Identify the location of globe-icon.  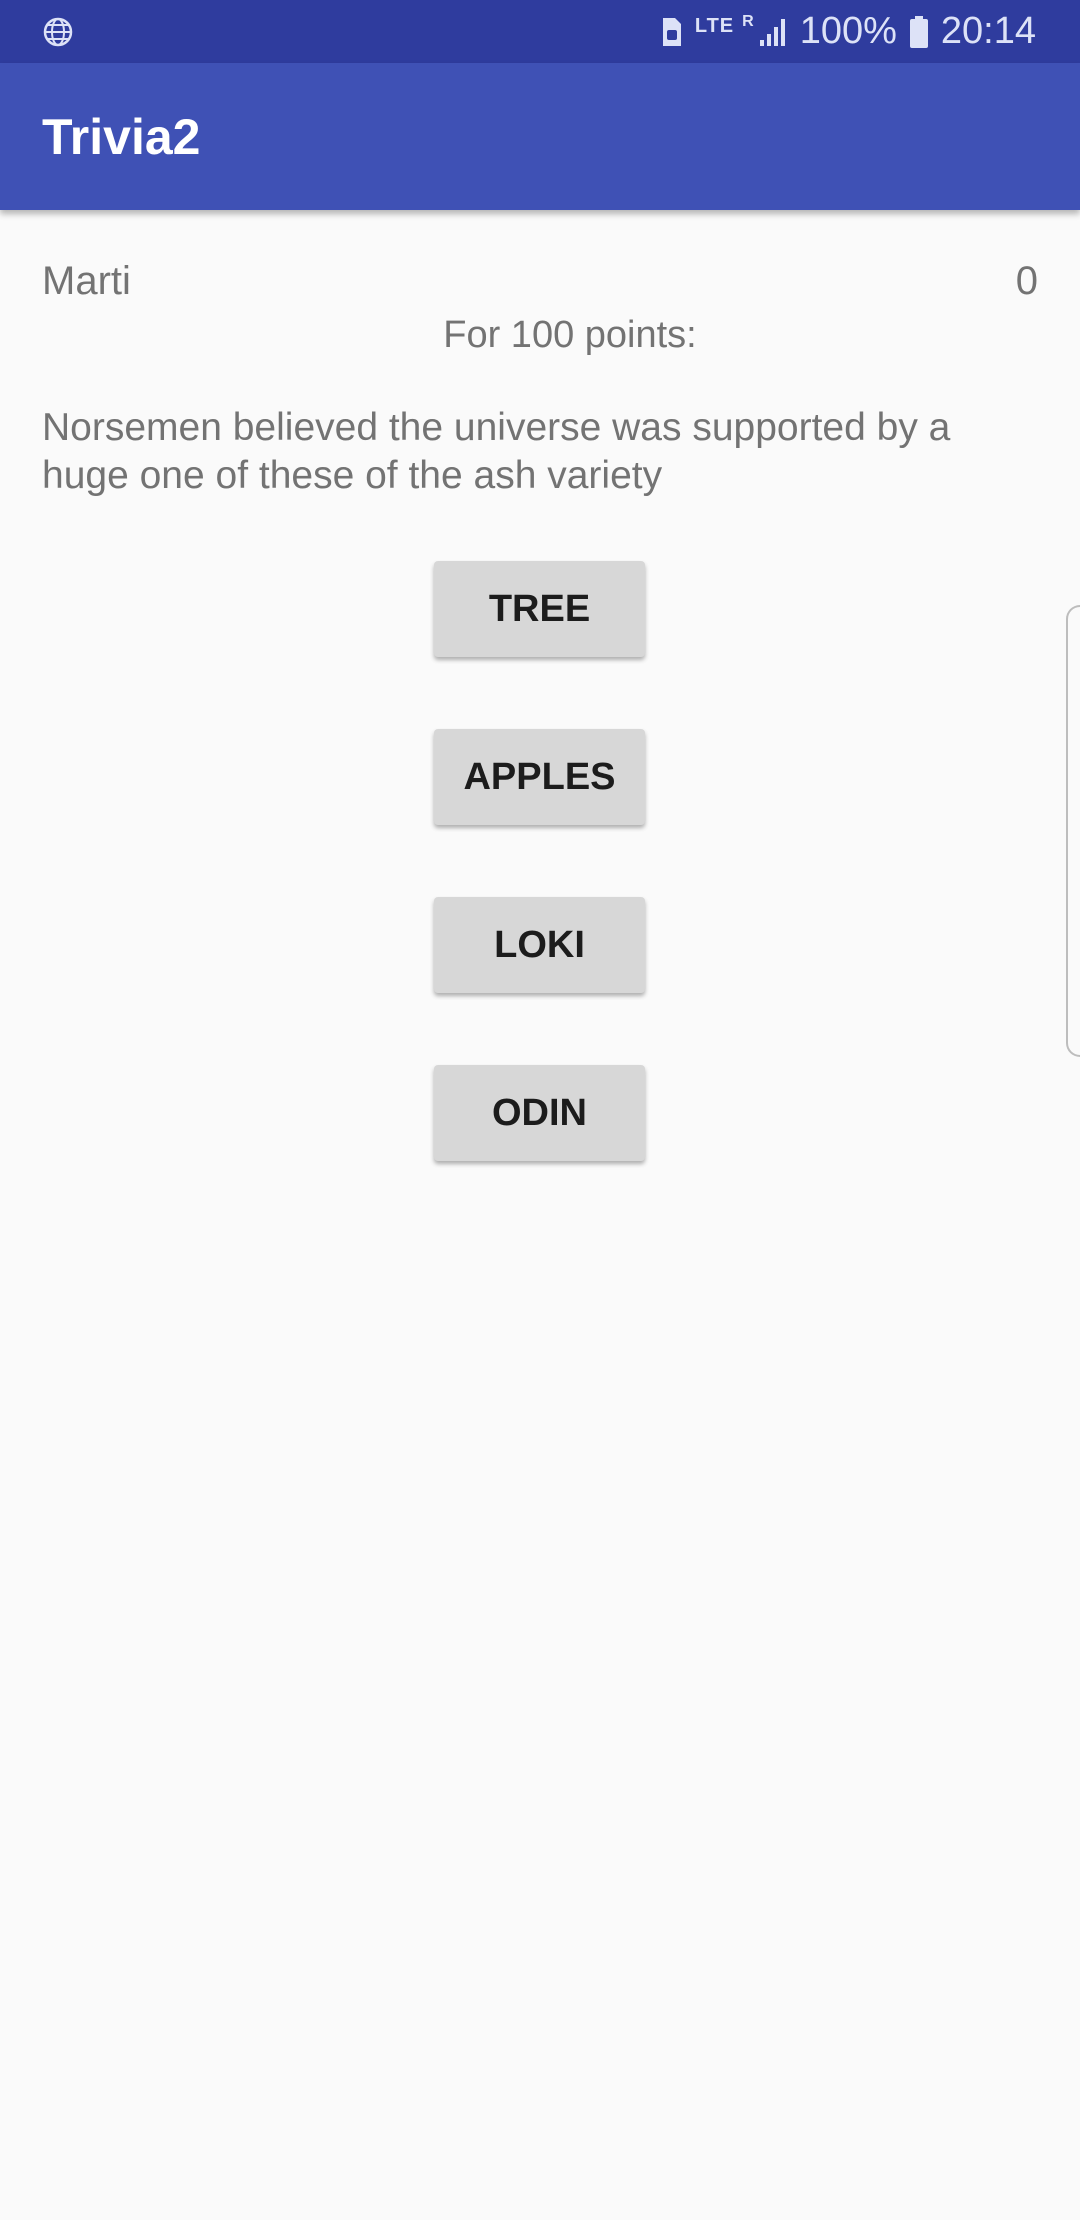
(58, 32).